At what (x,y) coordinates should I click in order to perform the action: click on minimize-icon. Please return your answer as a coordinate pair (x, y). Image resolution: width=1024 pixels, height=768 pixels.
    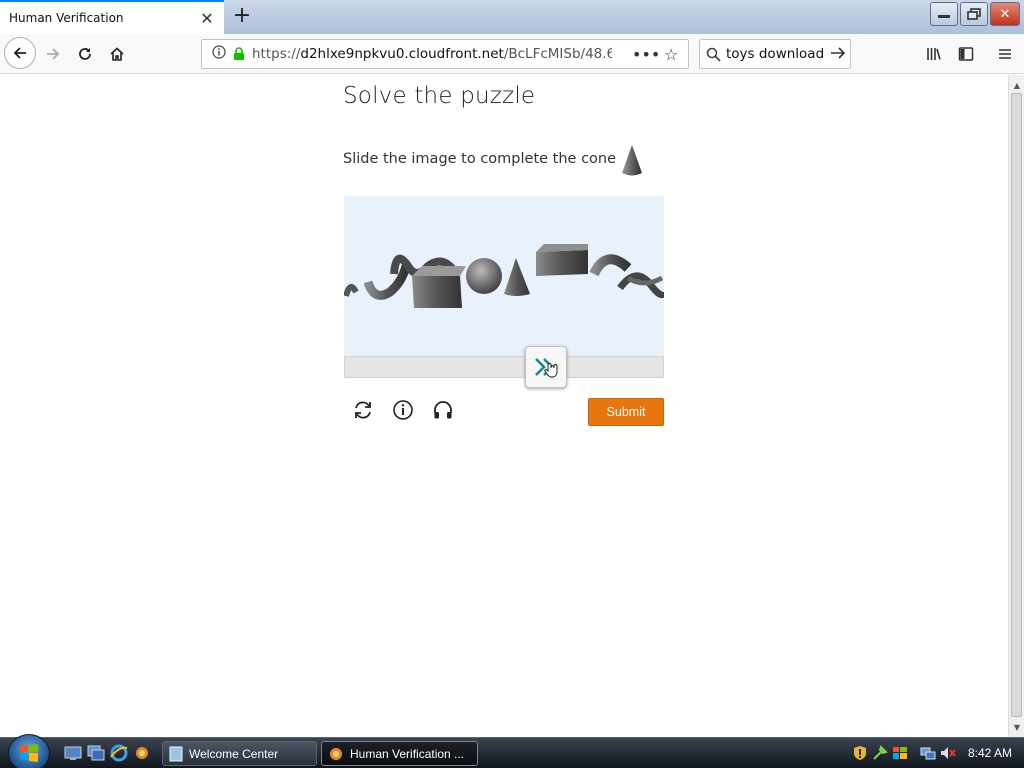
    Looking at the image, I should click on (944, 14).